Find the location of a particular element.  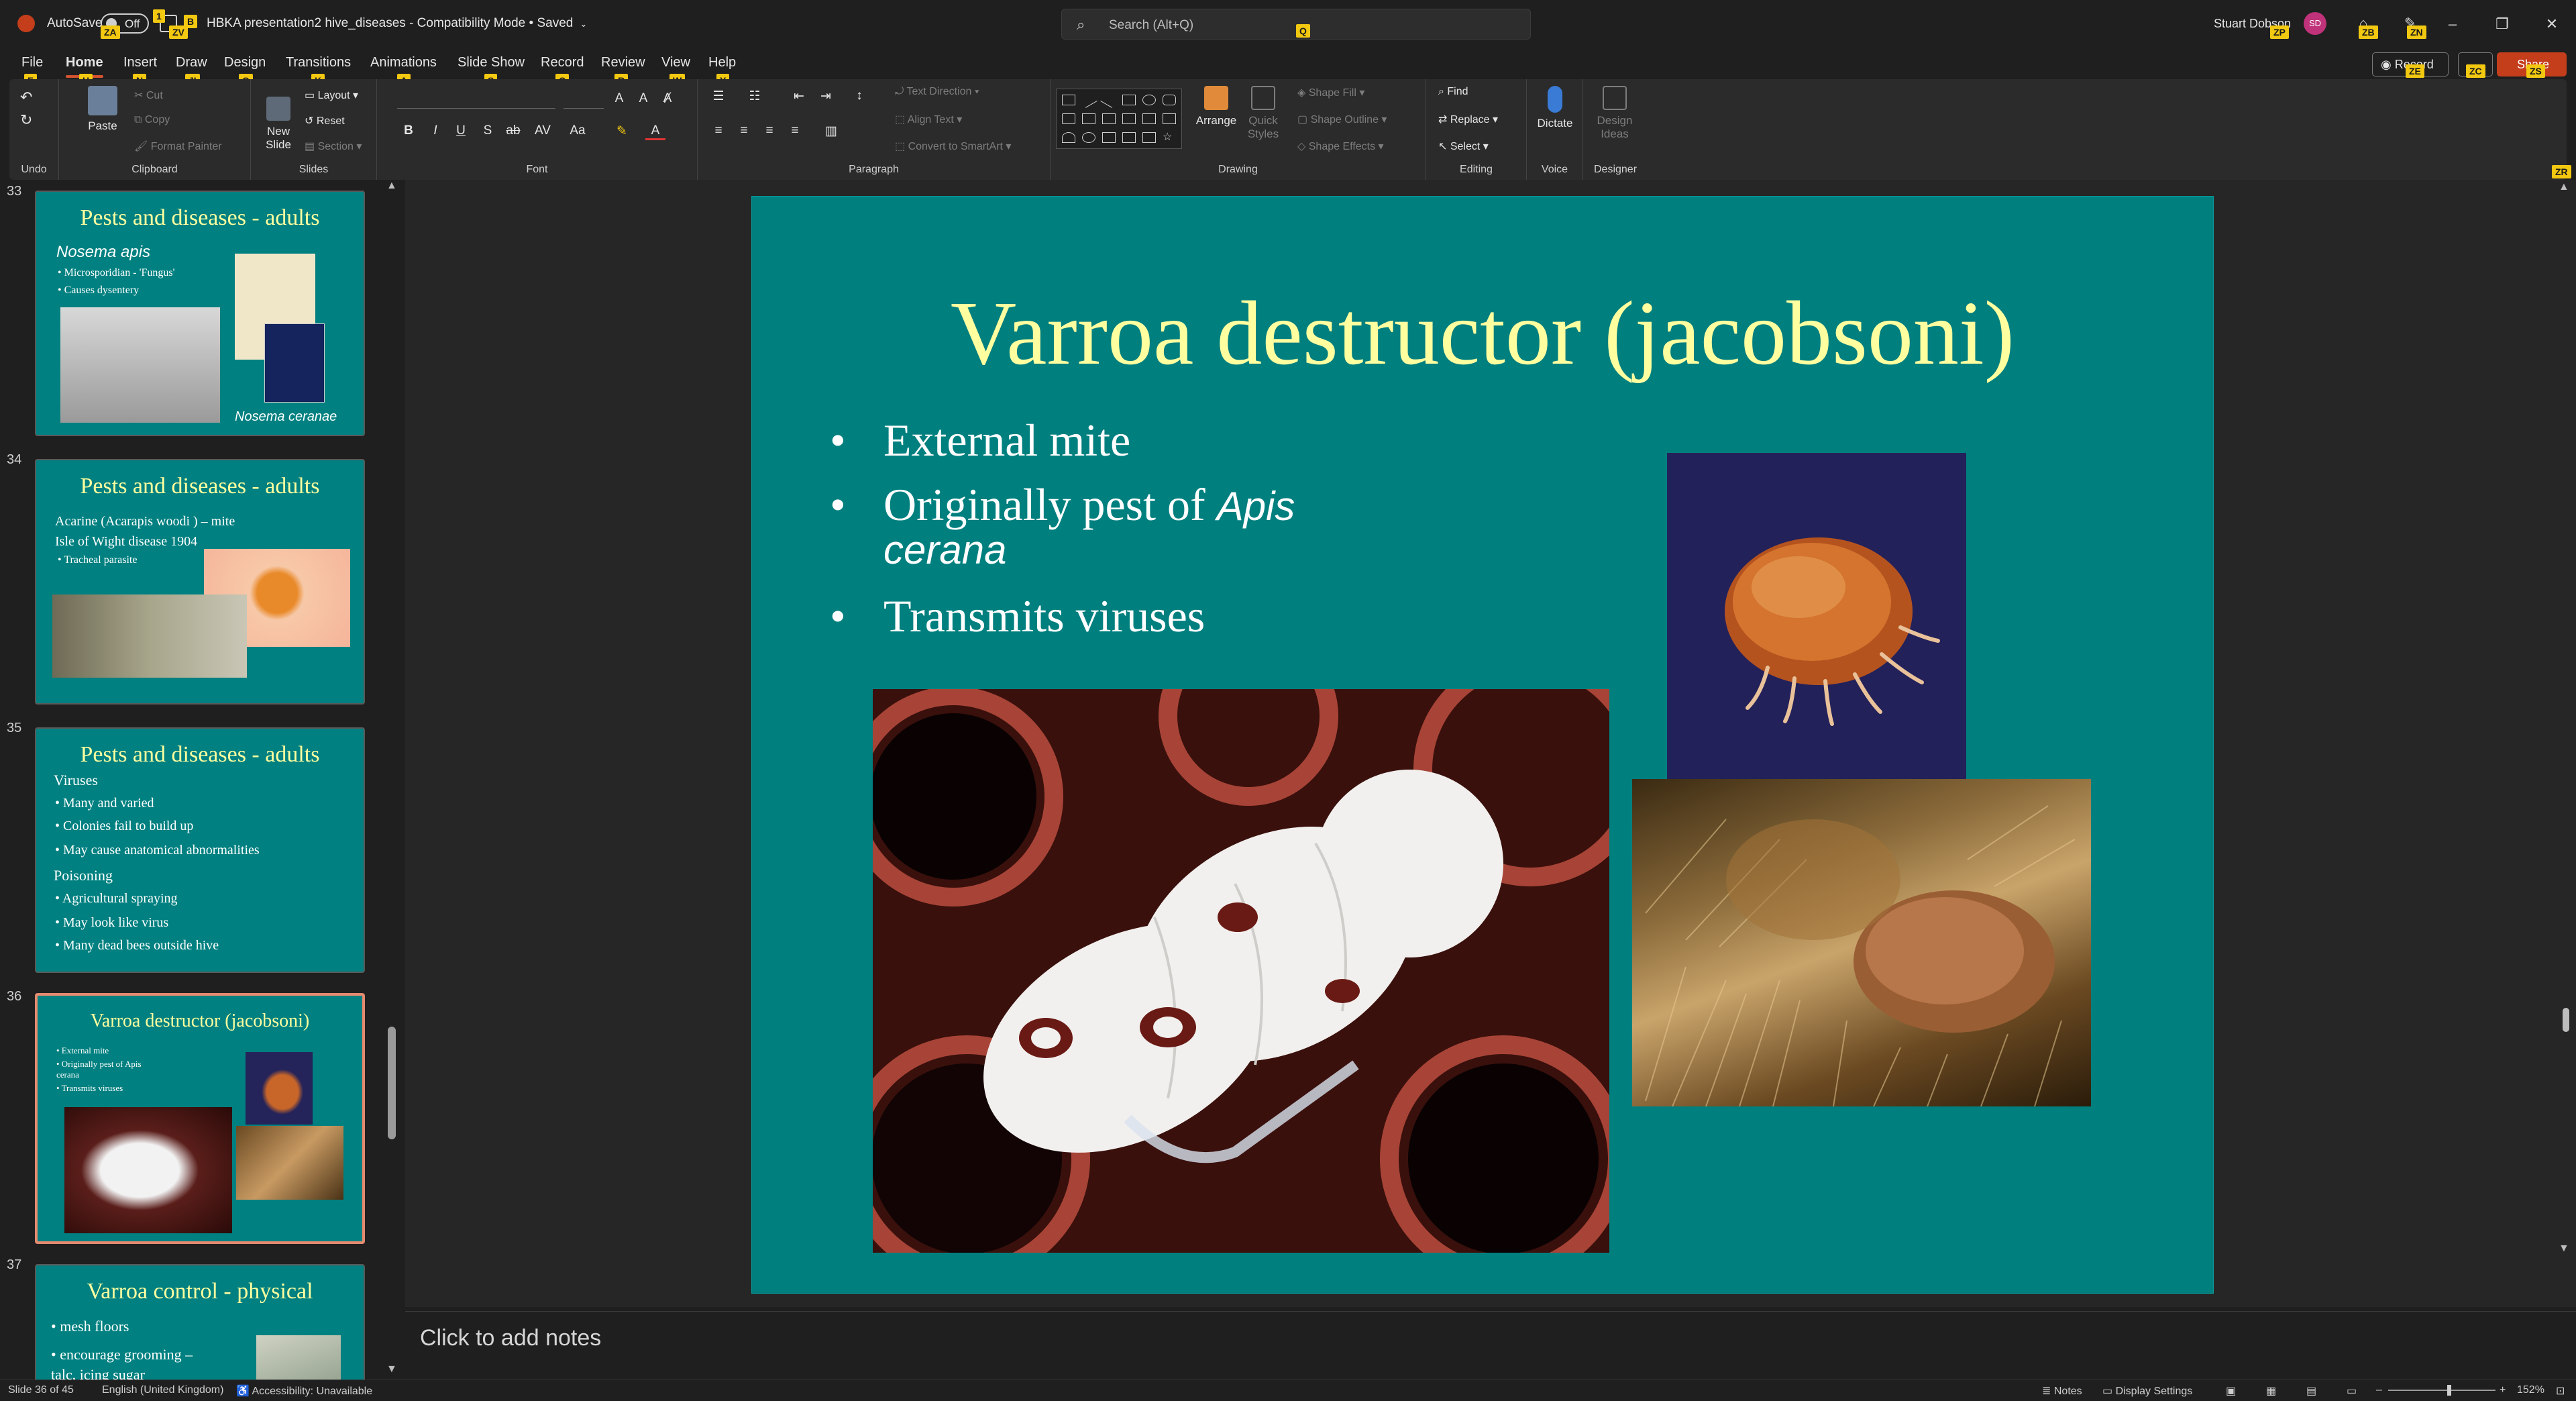

shape-brace-left-icon is located at coordinates (1129, 137).